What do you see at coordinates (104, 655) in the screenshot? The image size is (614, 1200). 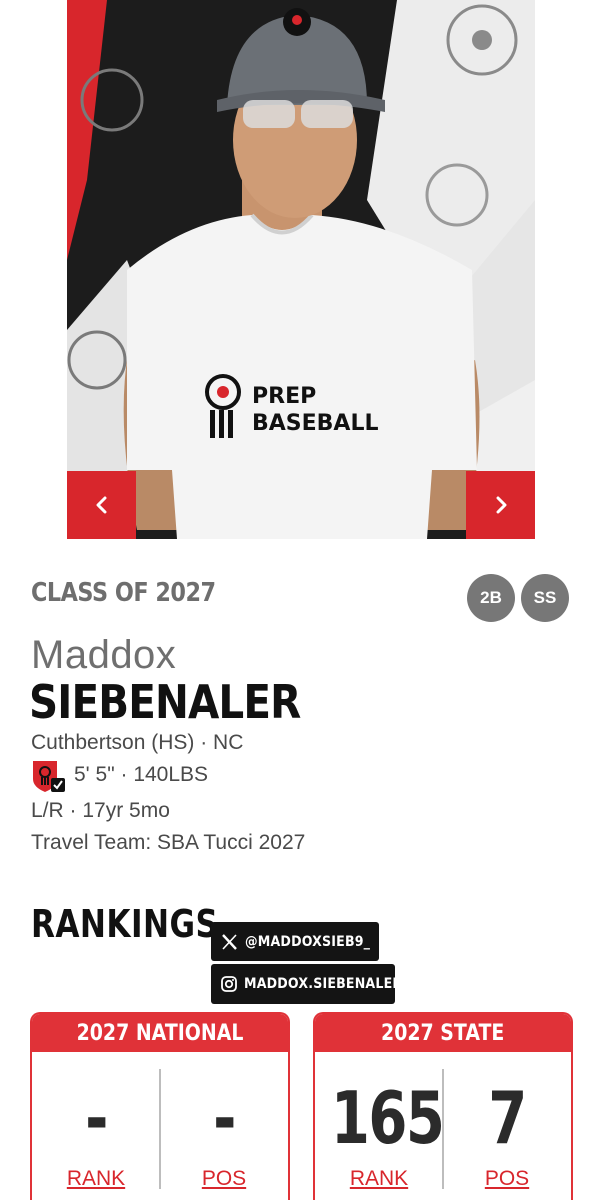 I see `player-first-name: Maddox` at bounding box center [104, 655].